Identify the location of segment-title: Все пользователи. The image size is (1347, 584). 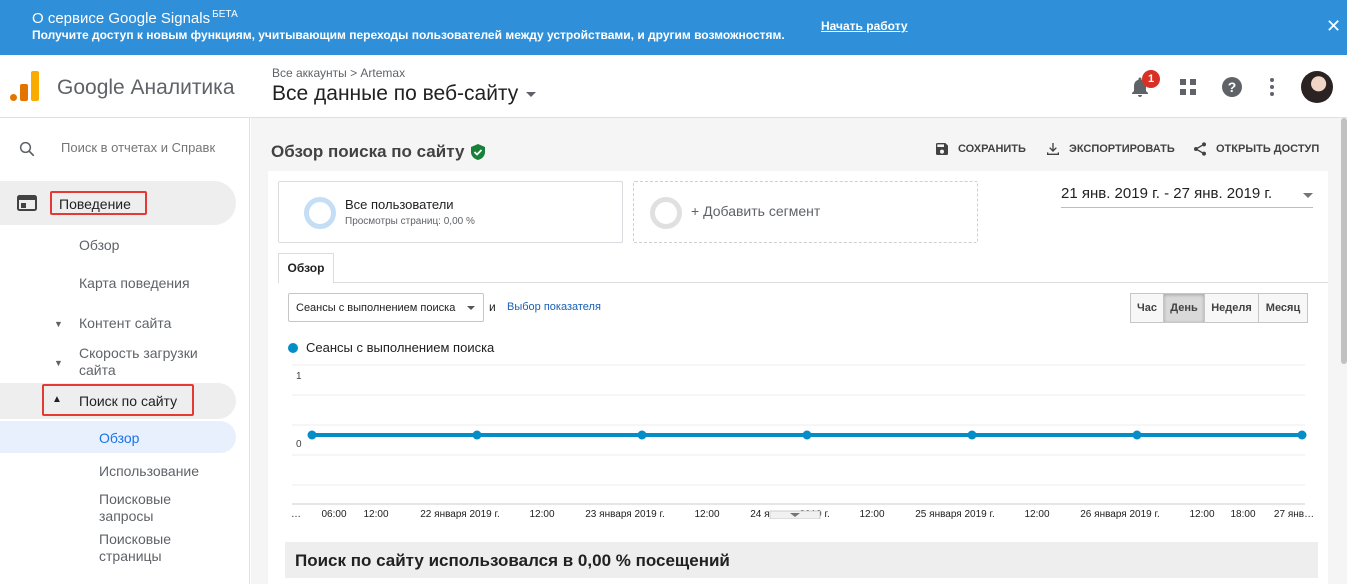
(399, 204).